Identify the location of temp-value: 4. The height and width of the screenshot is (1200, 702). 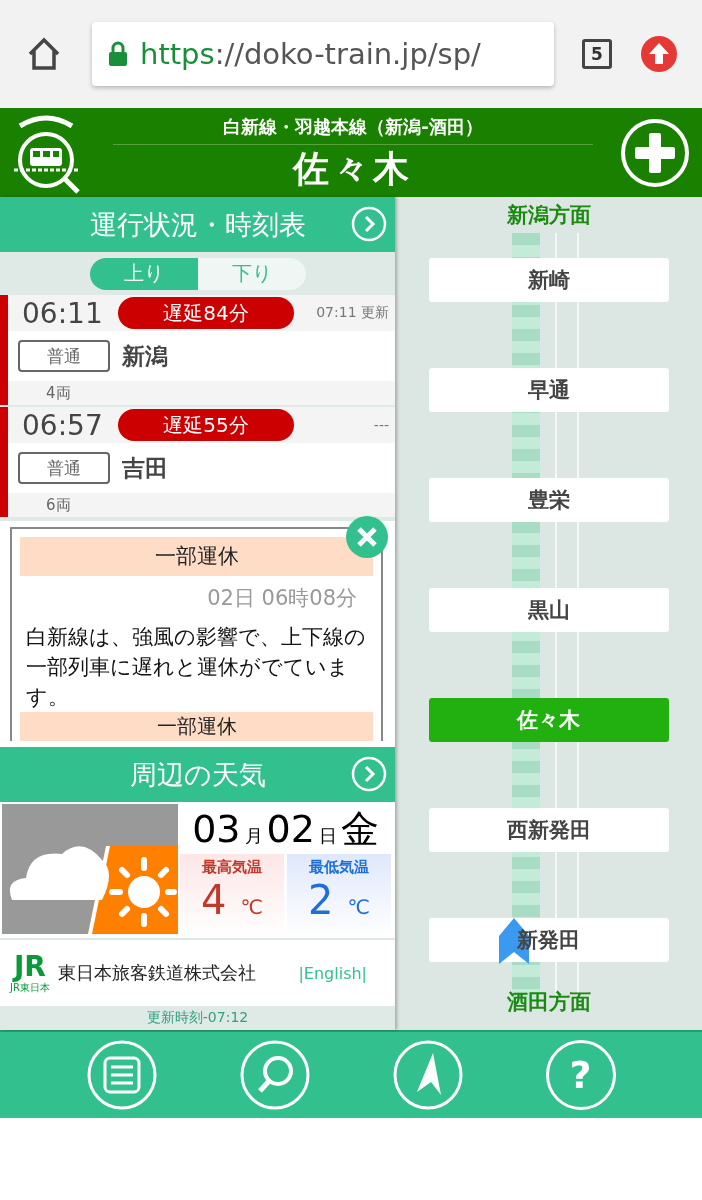
(214, 900).